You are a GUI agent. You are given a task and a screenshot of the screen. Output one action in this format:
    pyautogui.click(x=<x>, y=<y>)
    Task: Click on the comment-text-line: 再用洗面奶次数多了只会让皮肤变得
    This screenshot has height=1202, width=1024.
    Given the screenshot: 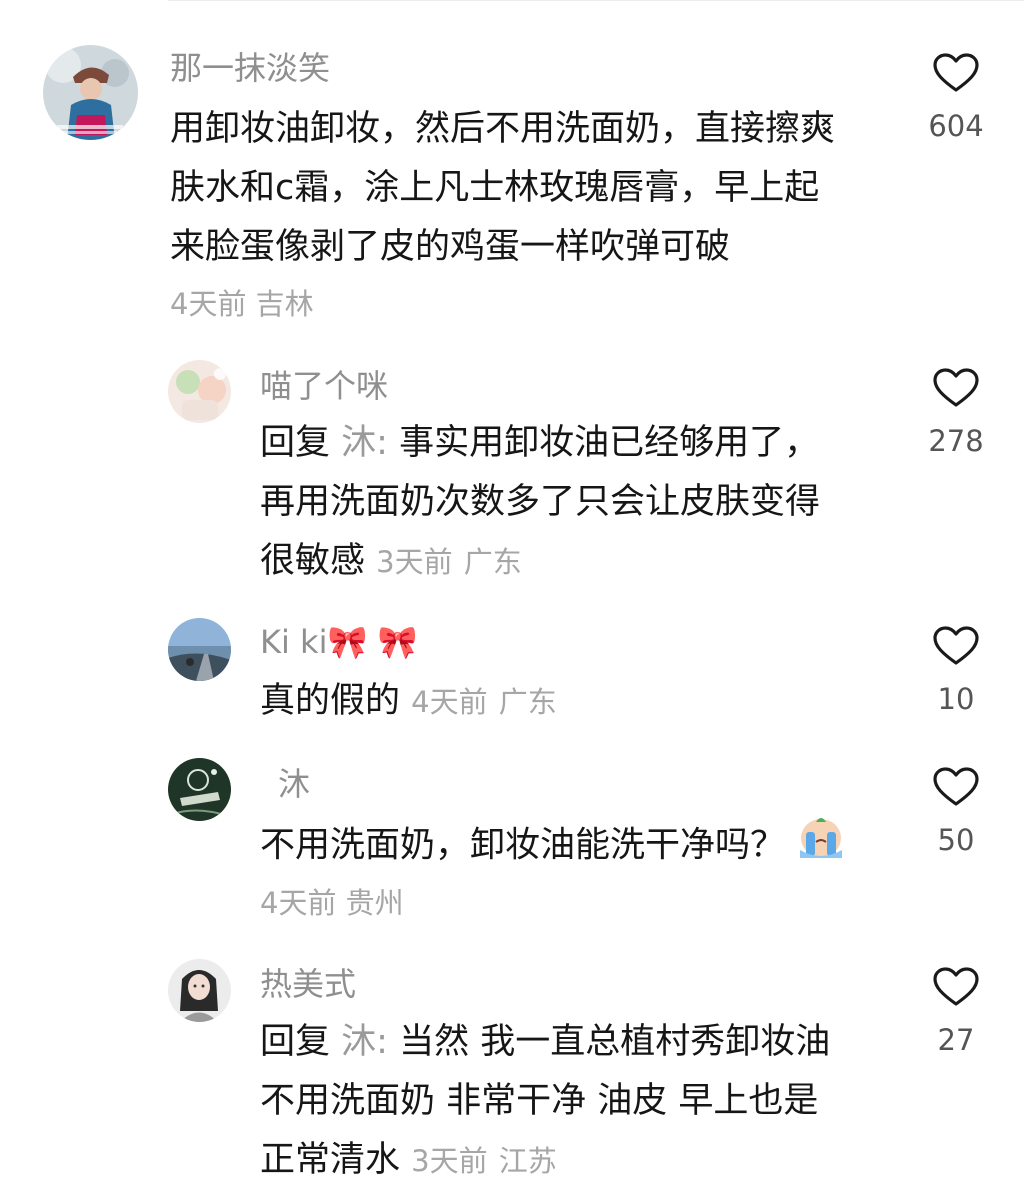 What is the action you would take?
    pyautogui.click(x=540, y=502)
    